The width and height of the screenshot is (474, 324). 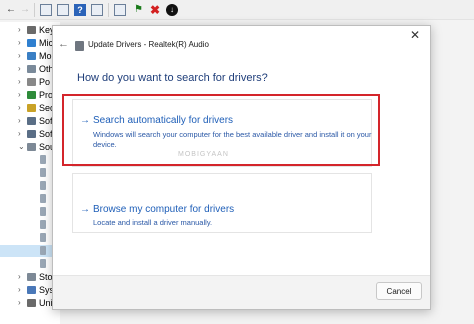 What do you see at coordinates (172, 78) in the screenshot?
I see `dialog-heading: How do you want to search for drivers?` at bounding box center [172, 78].